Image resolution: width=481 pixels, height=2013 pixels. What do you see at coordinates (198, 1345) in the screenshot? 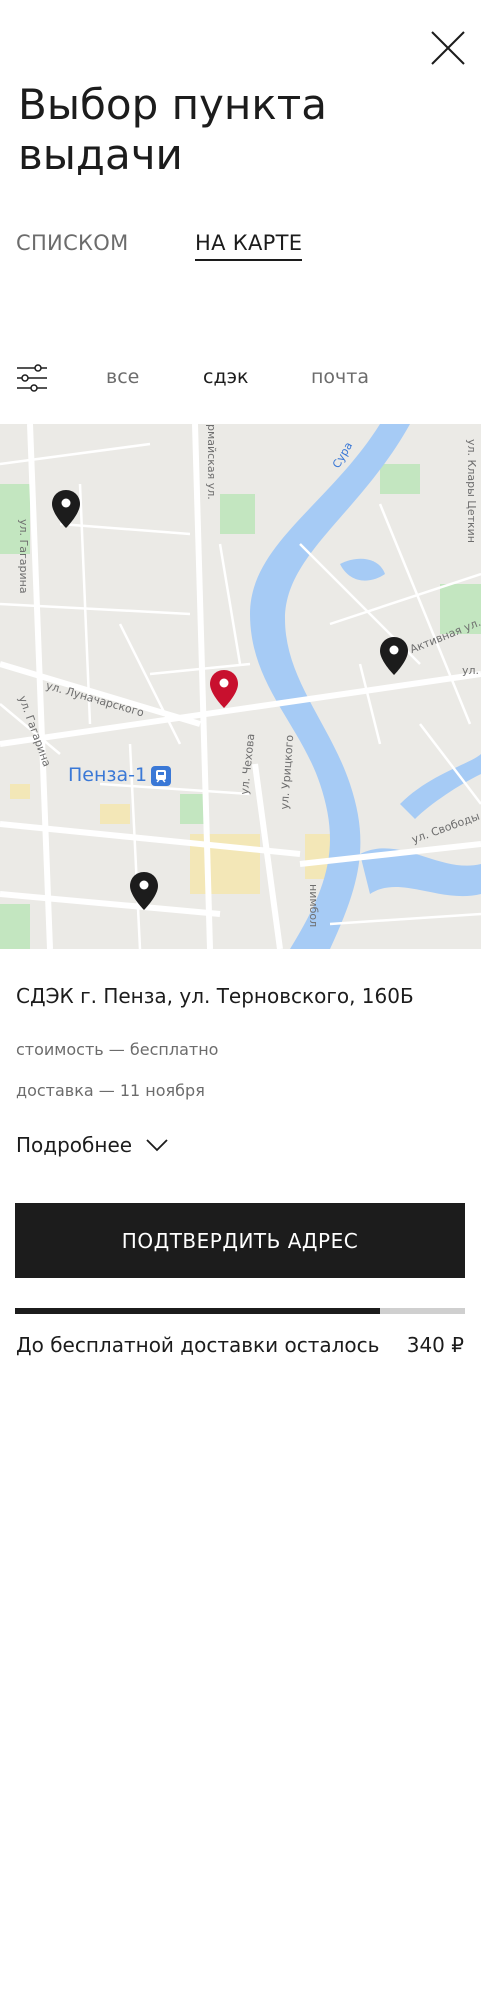
I see `free-delivery-text: До бесплатной доставки осталось` at bounding box center [198, 1345].